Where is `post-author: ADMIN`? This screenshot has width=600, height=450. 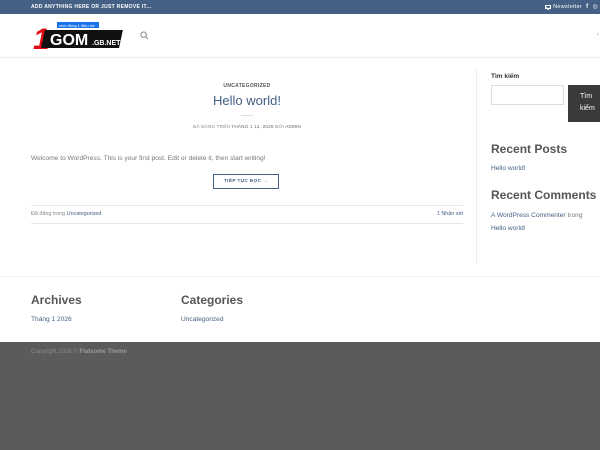 post-author: ADMIN is located at coordinates (293, 126).